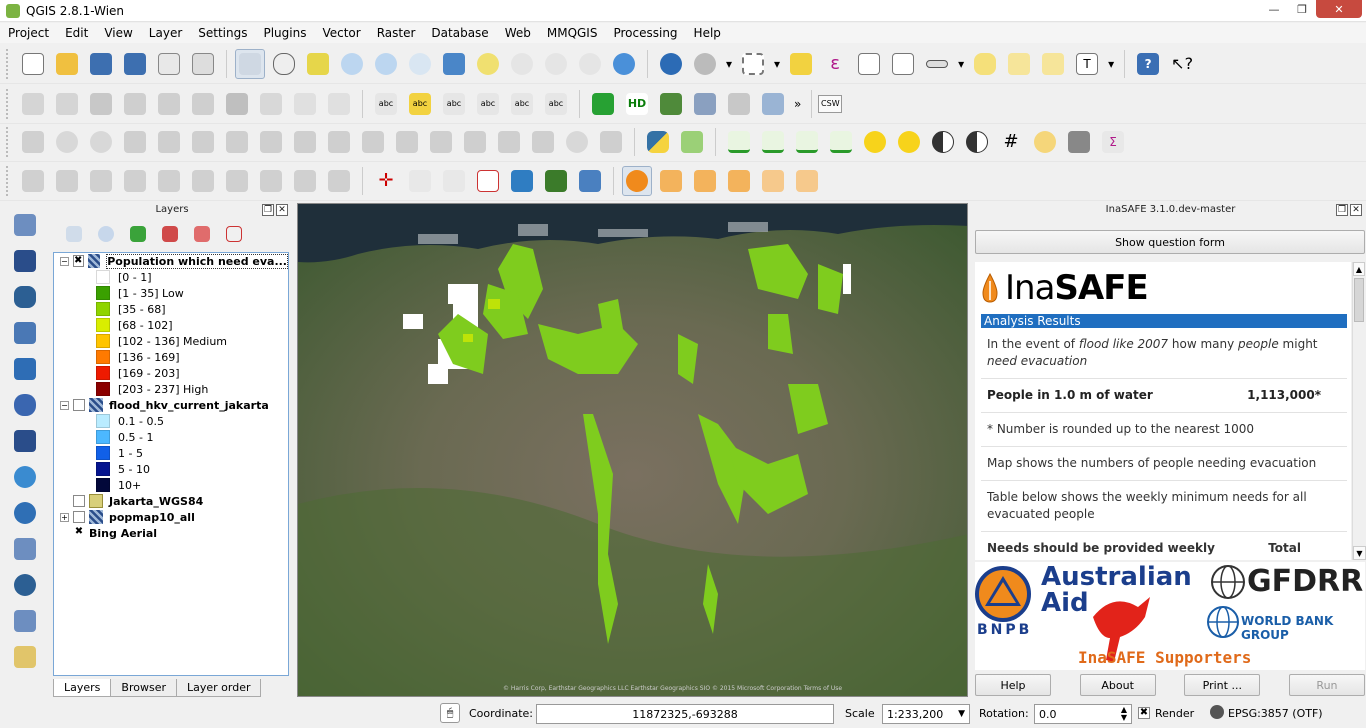 This screenshot has height=728, width=1366. Describe the element at coordinates (1356, 210) in the screenshot. I see `close-panel-button: ✕` at that location.